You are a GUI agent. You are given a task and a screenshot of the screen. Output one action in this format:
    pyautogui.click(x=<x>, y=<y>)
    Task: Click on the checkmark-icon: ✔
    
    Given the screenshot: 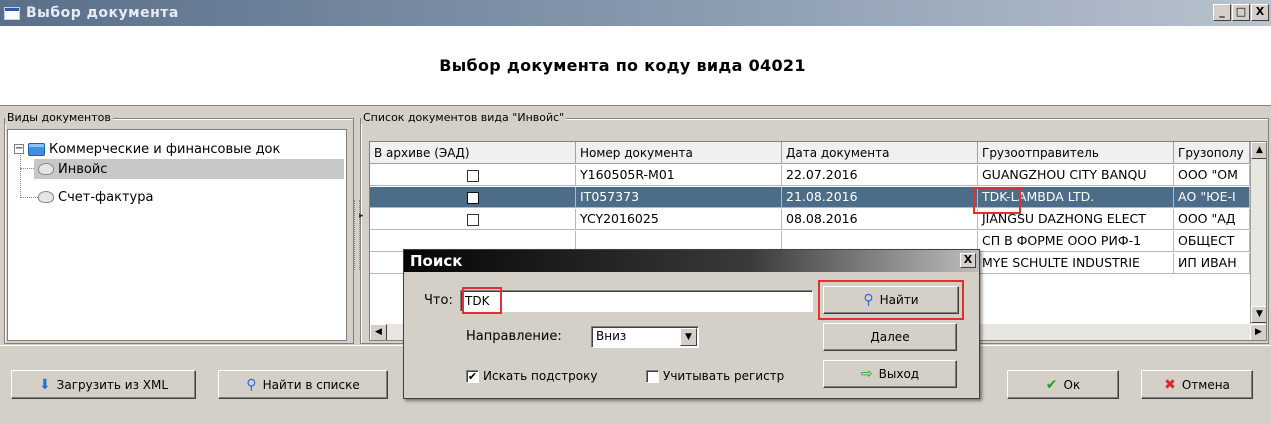 What is the action you would take?
    pyautogui.click(x=1051, y=384)
    